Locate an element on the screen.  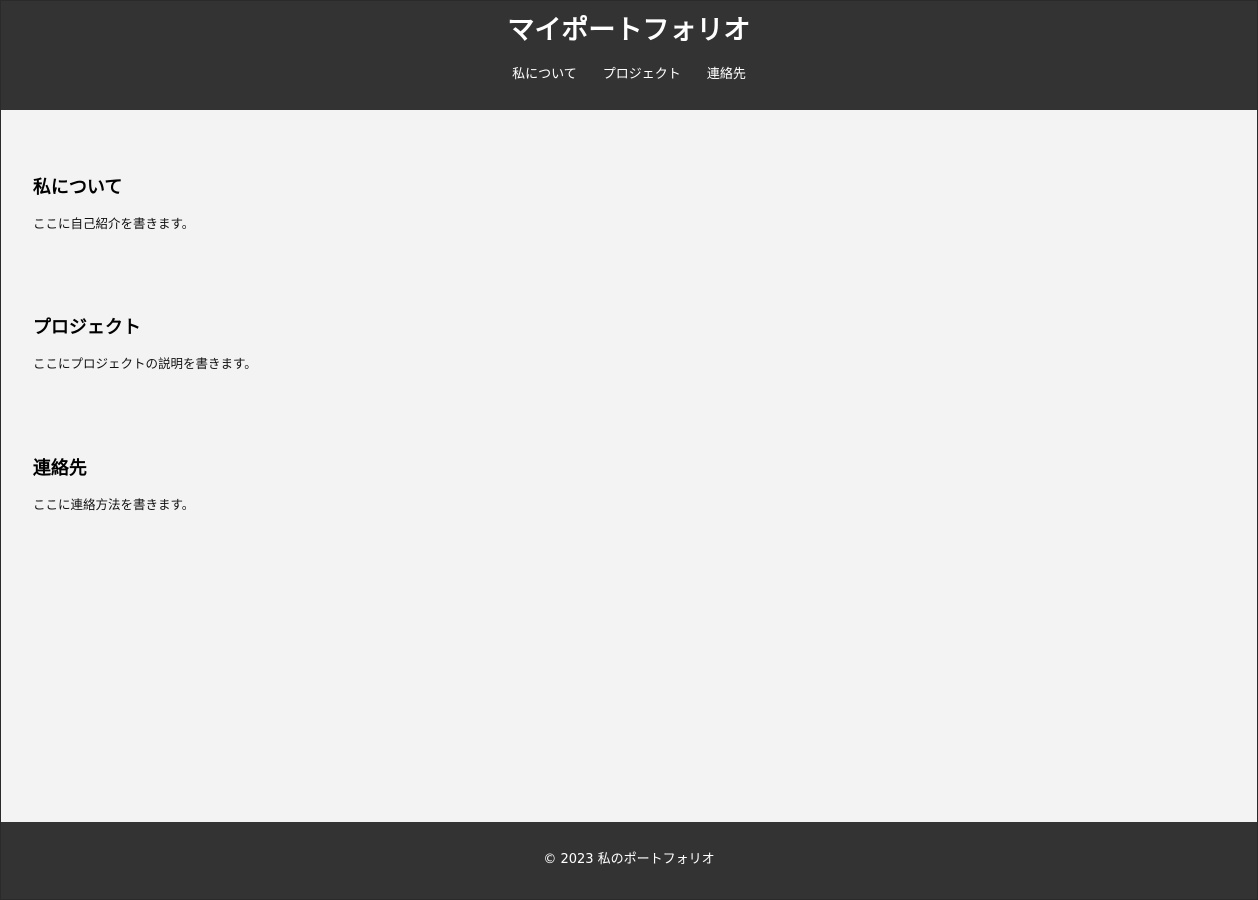
nav-link-contact: 連絡先 is located at coordinates (726, 75).